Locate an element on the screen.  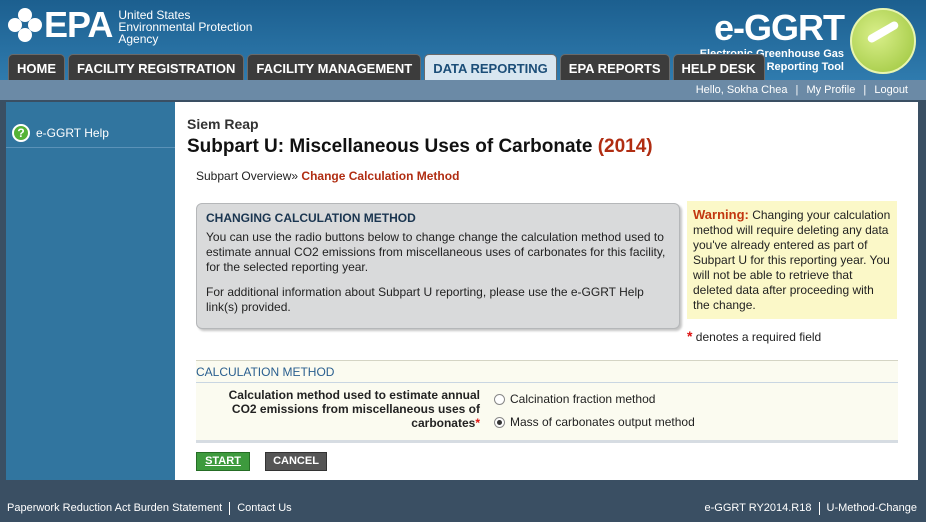
contact-us-link: Contact Us is located at coordinates (264, 508).